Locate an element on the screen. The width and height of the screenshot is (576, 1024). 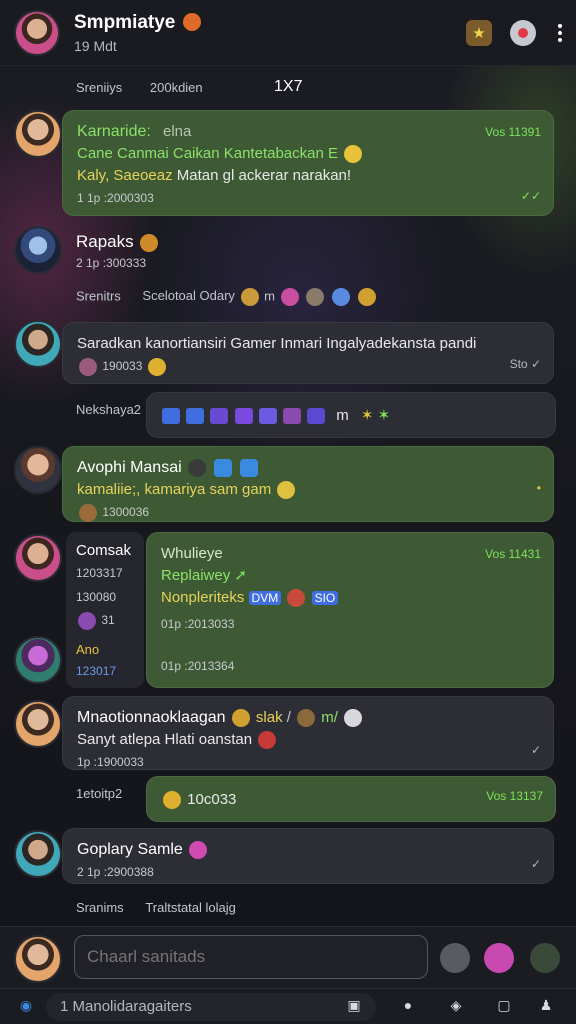
message-time: Vos 13137 is located at coordinates (514, 796).